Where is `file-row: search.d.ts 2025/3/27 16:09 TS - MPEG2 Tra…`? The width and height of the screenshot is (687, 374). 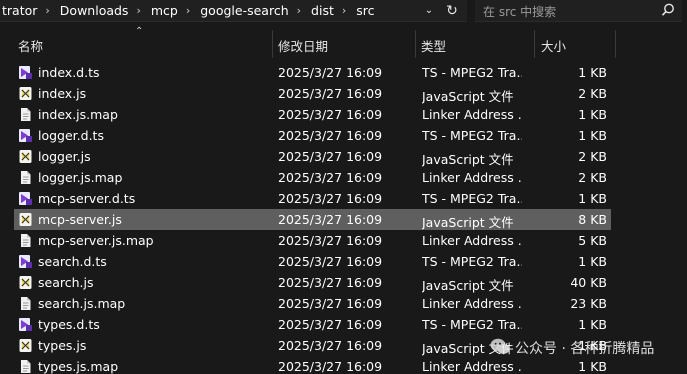 file-row: search.d.ts 2025/3/27 16:09 TS - MPEG2 Tra… is located at coordinates (312, 261).